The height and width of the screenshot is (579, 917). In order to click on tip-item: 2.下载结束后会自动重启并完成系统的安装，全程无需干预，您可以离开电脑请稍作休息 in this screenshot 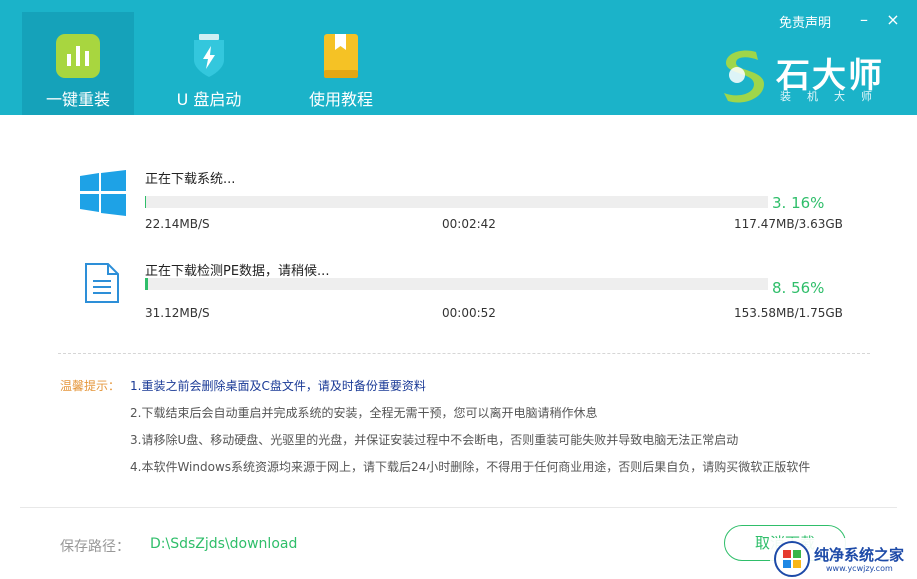, I will do `click(364, 413)`.